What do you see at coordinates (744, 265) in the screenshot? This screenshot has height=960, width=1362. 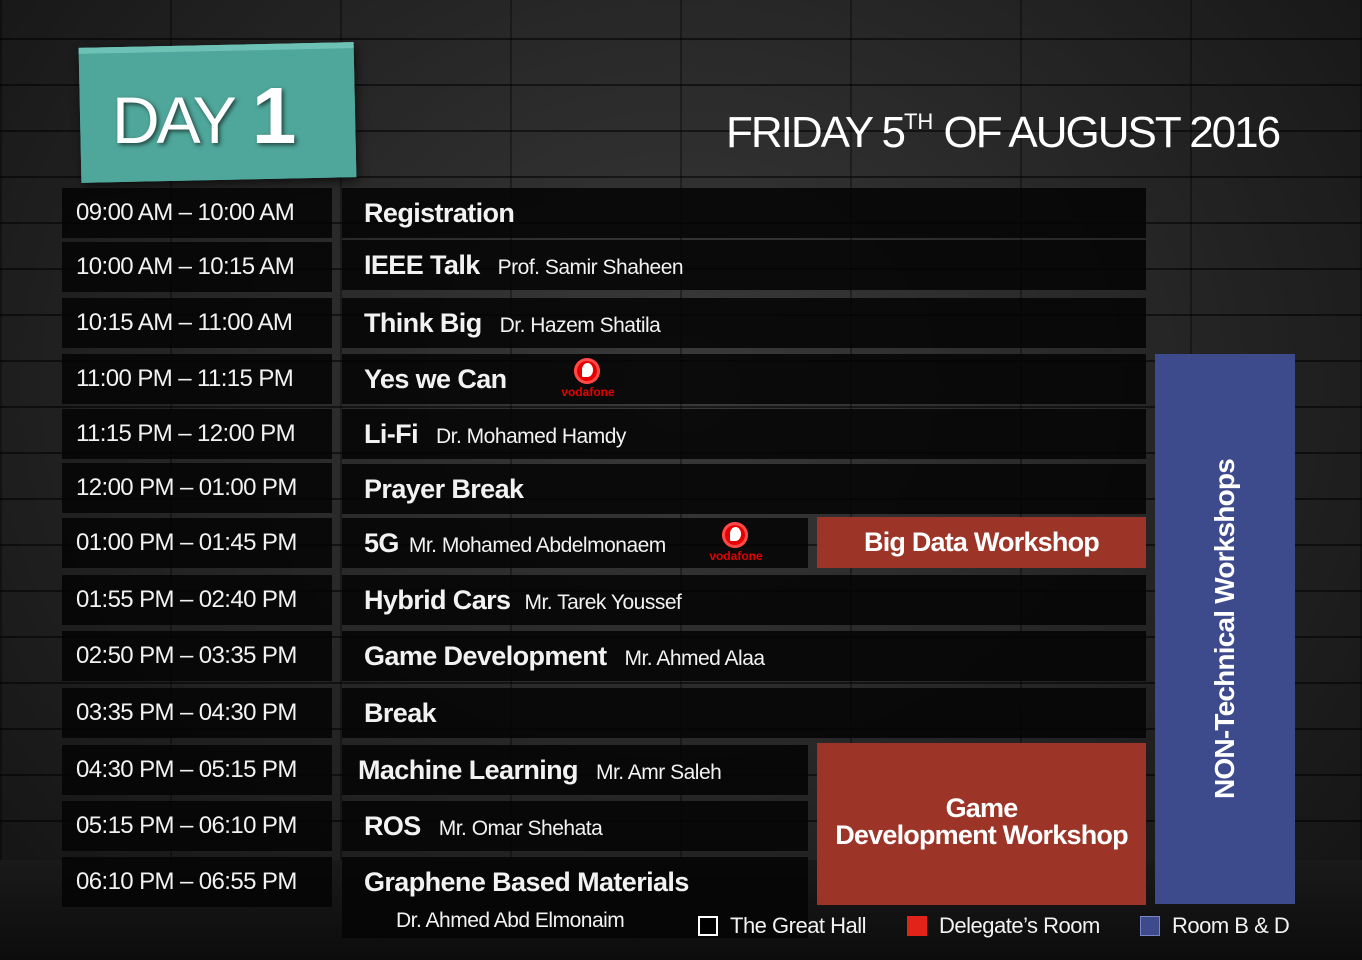 I see `session-row: IEEE Talk Prof. Samir Shaheen` at bounding box center [744, 265].